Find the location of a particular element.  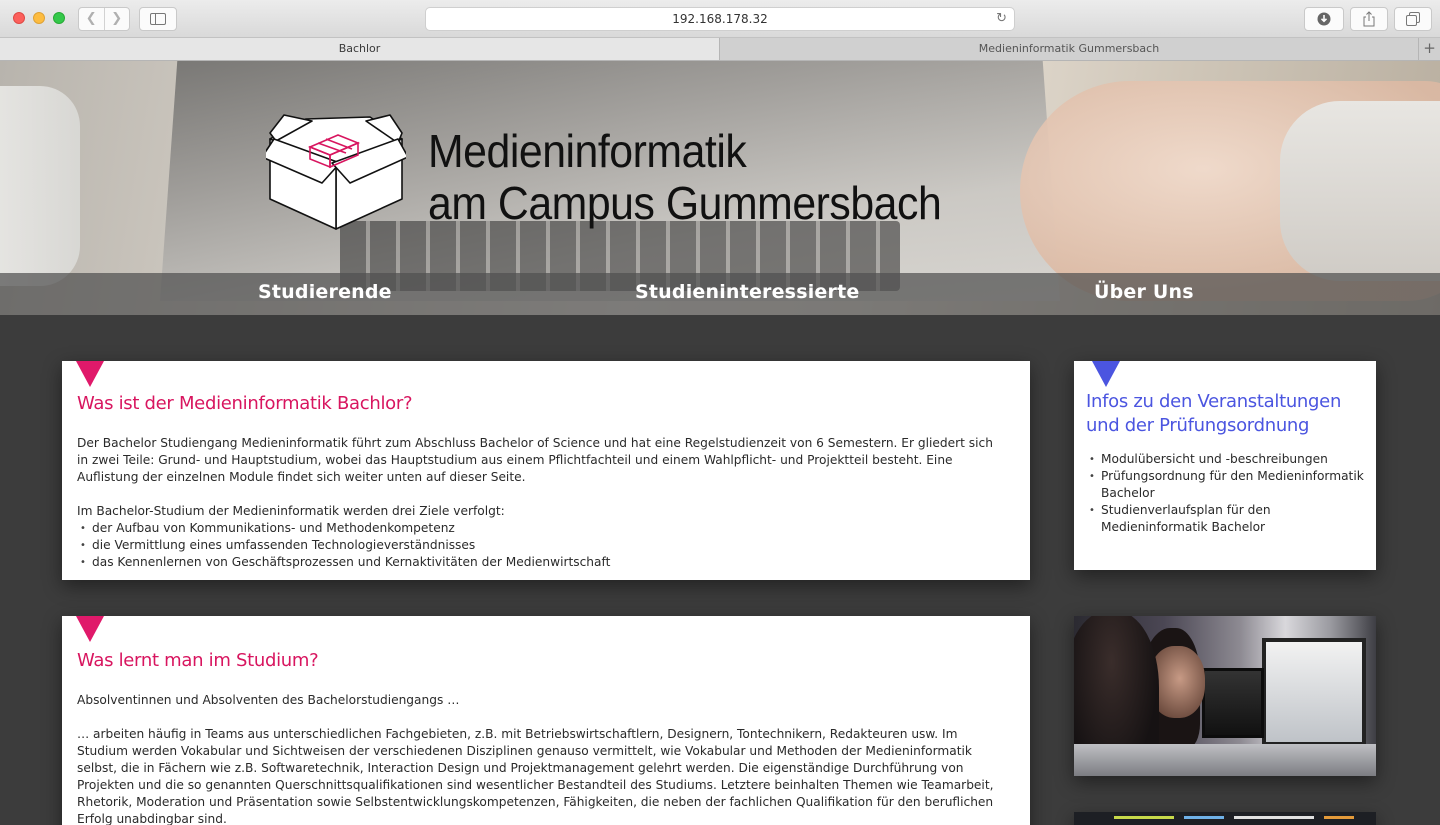

sidebar-icon is located at coordinates (158, 19).